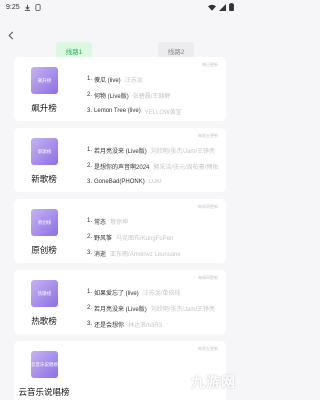 The image size is (320, 400). I want to click on track-artist: 郭采洁/张元/周柏豪/傅佑, so click(186, 167).